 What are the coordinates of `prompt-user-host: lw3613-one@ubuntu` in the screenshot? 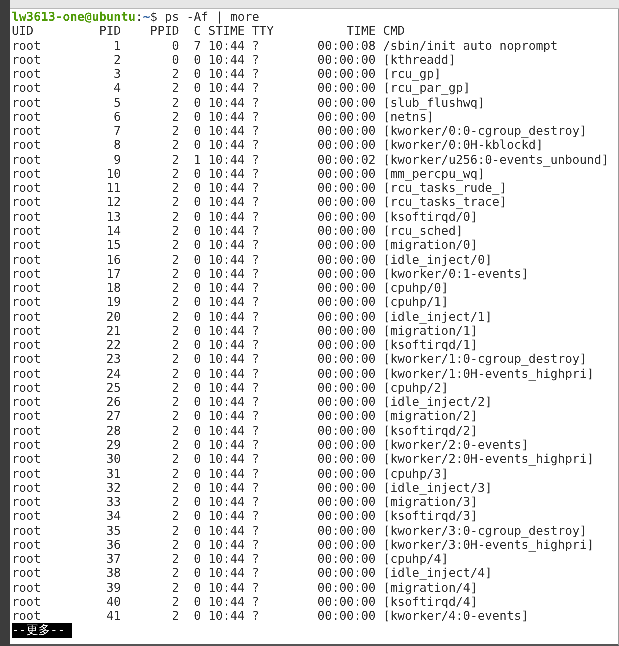 It's located at (74, 17).